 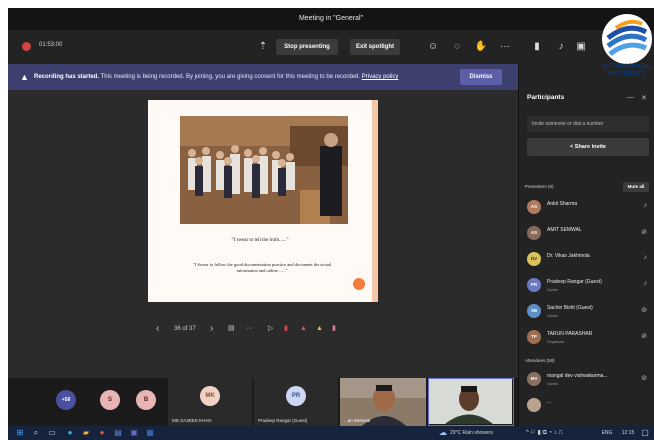 I want to click on participant-row: PR Pradeep Rangar (Guest) Guest ♪, so click(x=587, y=287).